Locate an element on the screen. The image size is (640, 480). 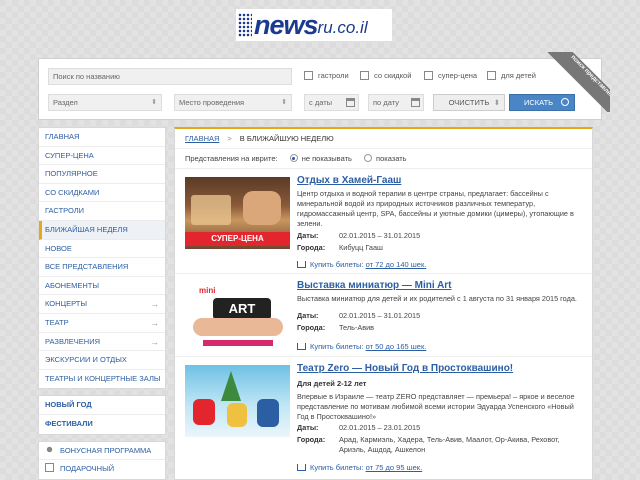
buy-tickets-link: Купить билеты: от 75 до 95 шек. is located at coordinates (359, 467).